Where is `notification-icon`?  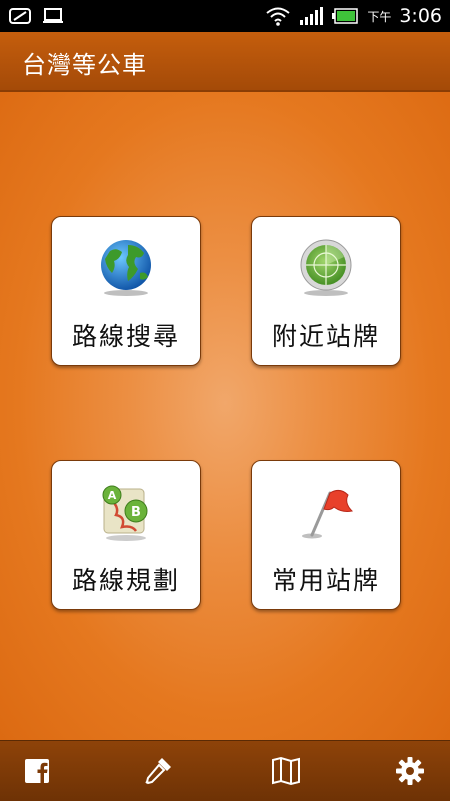
notification-icon is located at coordinates (20, 16).